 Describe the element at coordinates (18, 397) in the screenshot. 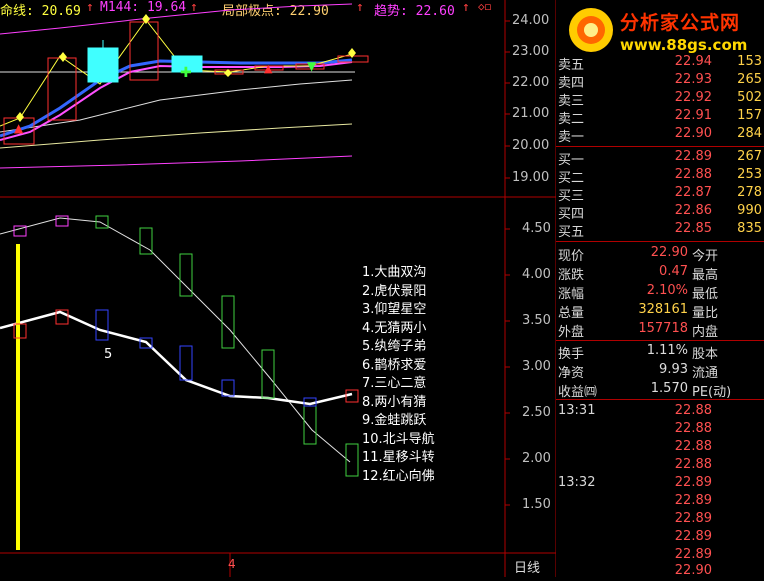

I see `indicator-yellow-bar` at that location.